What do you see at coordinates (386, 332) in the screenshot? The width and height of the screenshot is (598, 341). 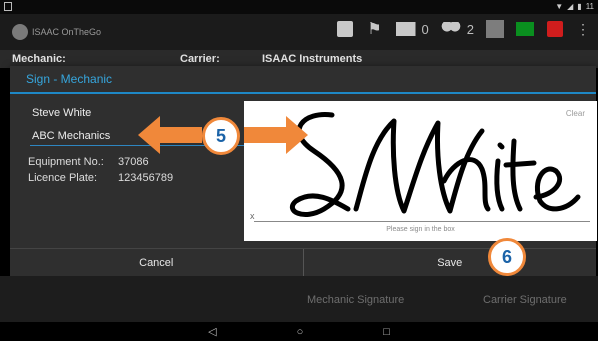 I see `recents-icon: □` at bounding box center [386, 332].